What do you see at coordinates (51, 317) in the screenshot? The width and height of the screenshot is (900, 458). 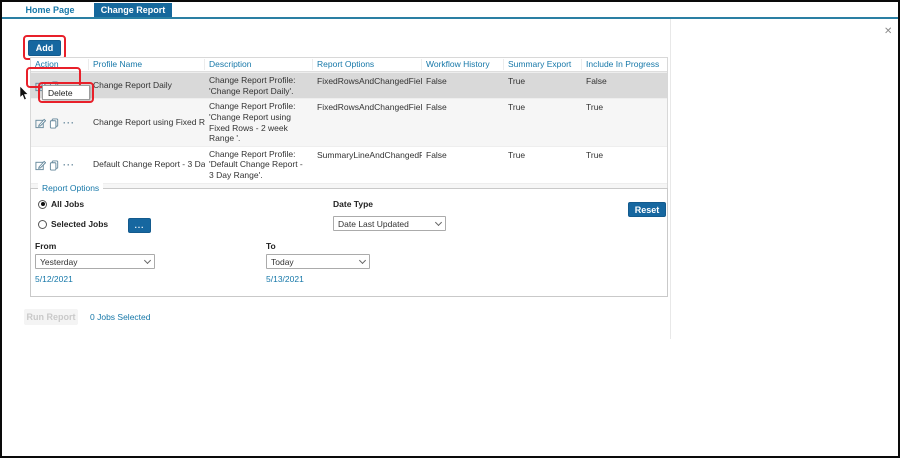 I see `run-report-button: Run Report` at bounding box center [51, 317].